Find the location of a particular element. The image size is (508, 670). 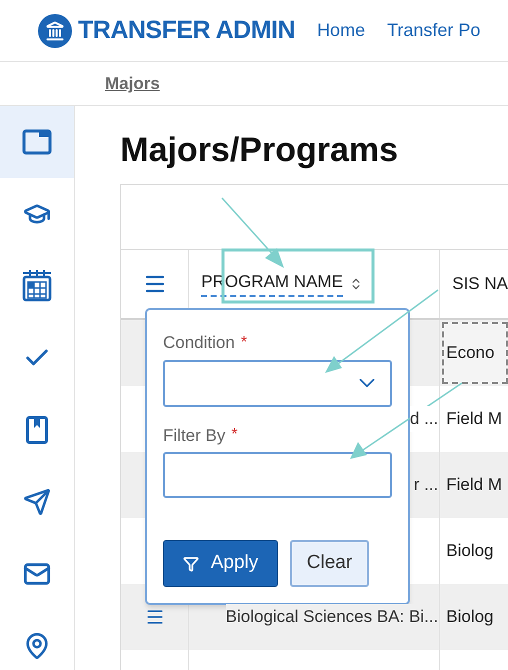

window-icon is located at coordinates (37, 142).